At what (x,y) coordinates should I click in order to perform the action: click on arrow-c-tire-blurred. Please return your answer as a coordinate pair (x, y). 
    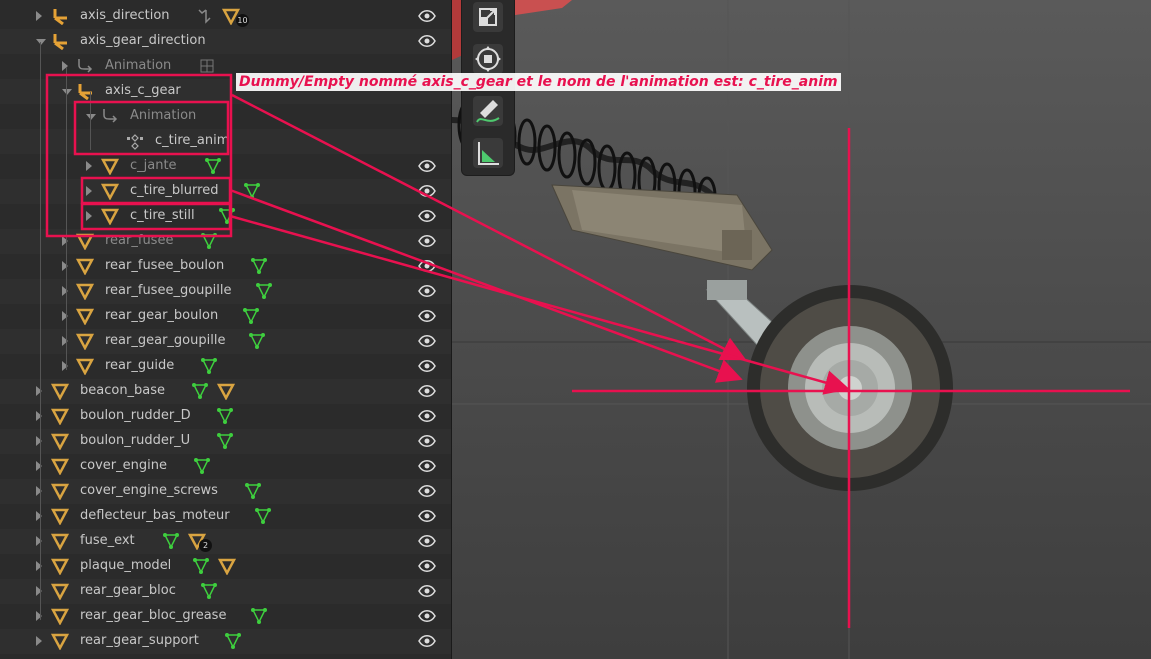
    Looking at the image, I should click on (486, 285).